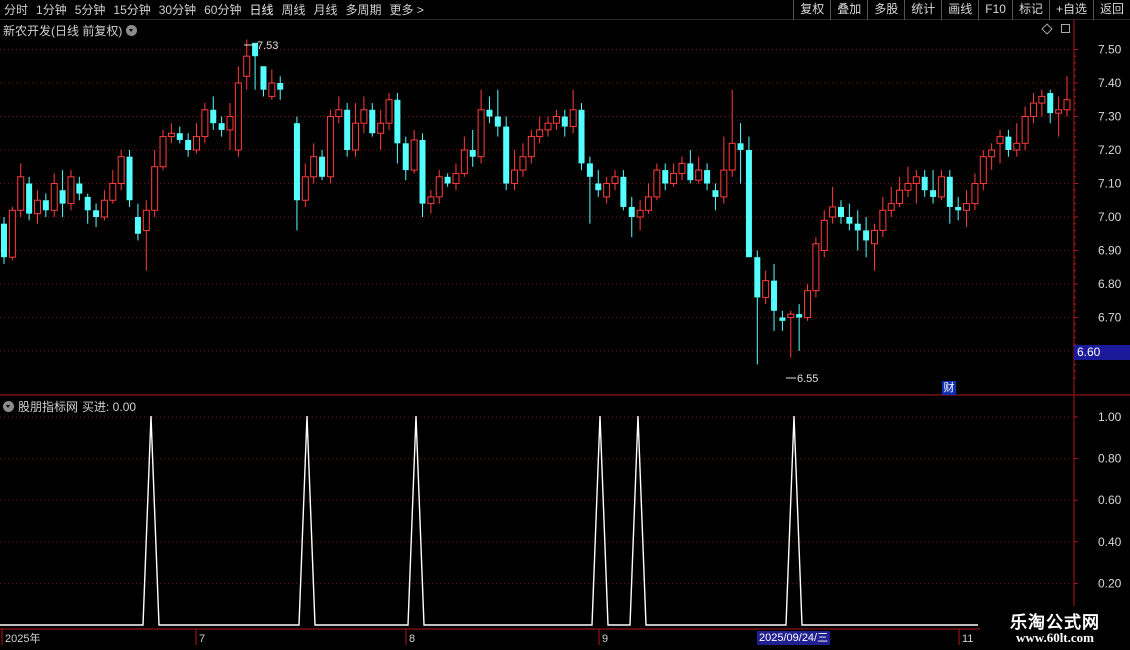 This screenshot has height=650, width=1130. Describe the element at coordinates (949, 388) in the screenshot. I see `finance-icon: 财` at that location.